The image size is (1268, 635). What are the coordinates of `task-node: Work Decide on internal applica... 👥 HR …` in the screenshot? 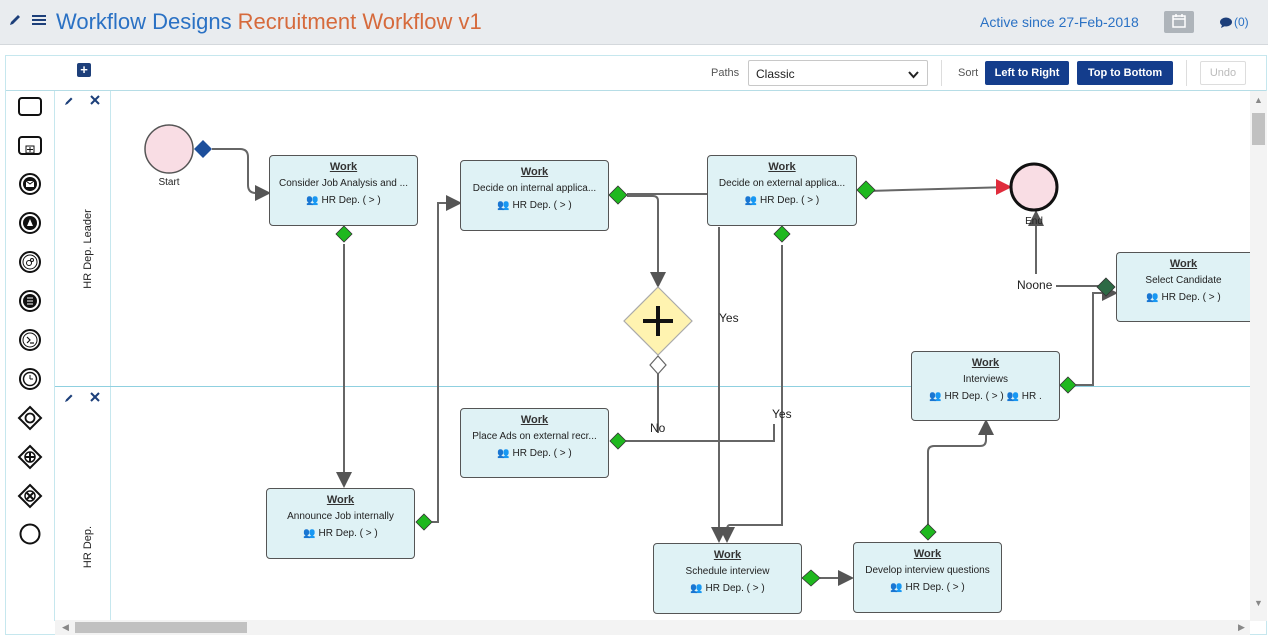 It's located at (534, 195).